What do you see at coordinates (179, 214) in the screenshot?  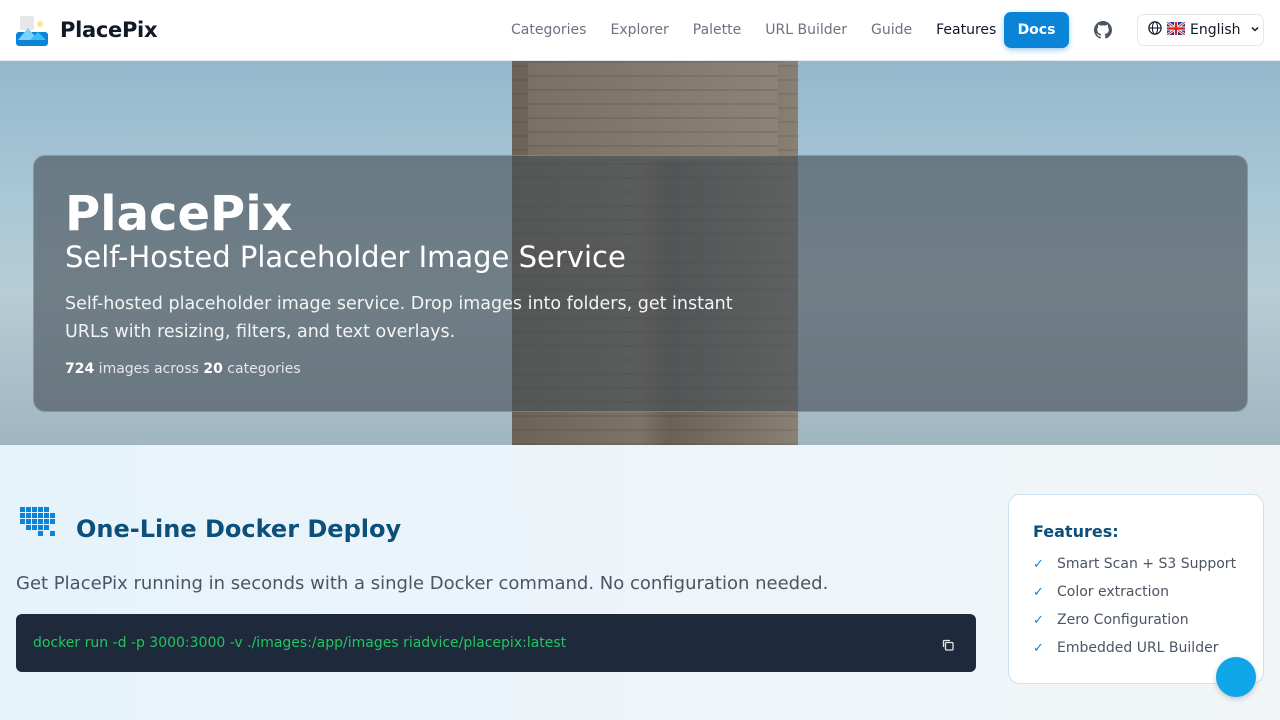 I see `hero-title: PlacePix` at bounding box center [179, 214].